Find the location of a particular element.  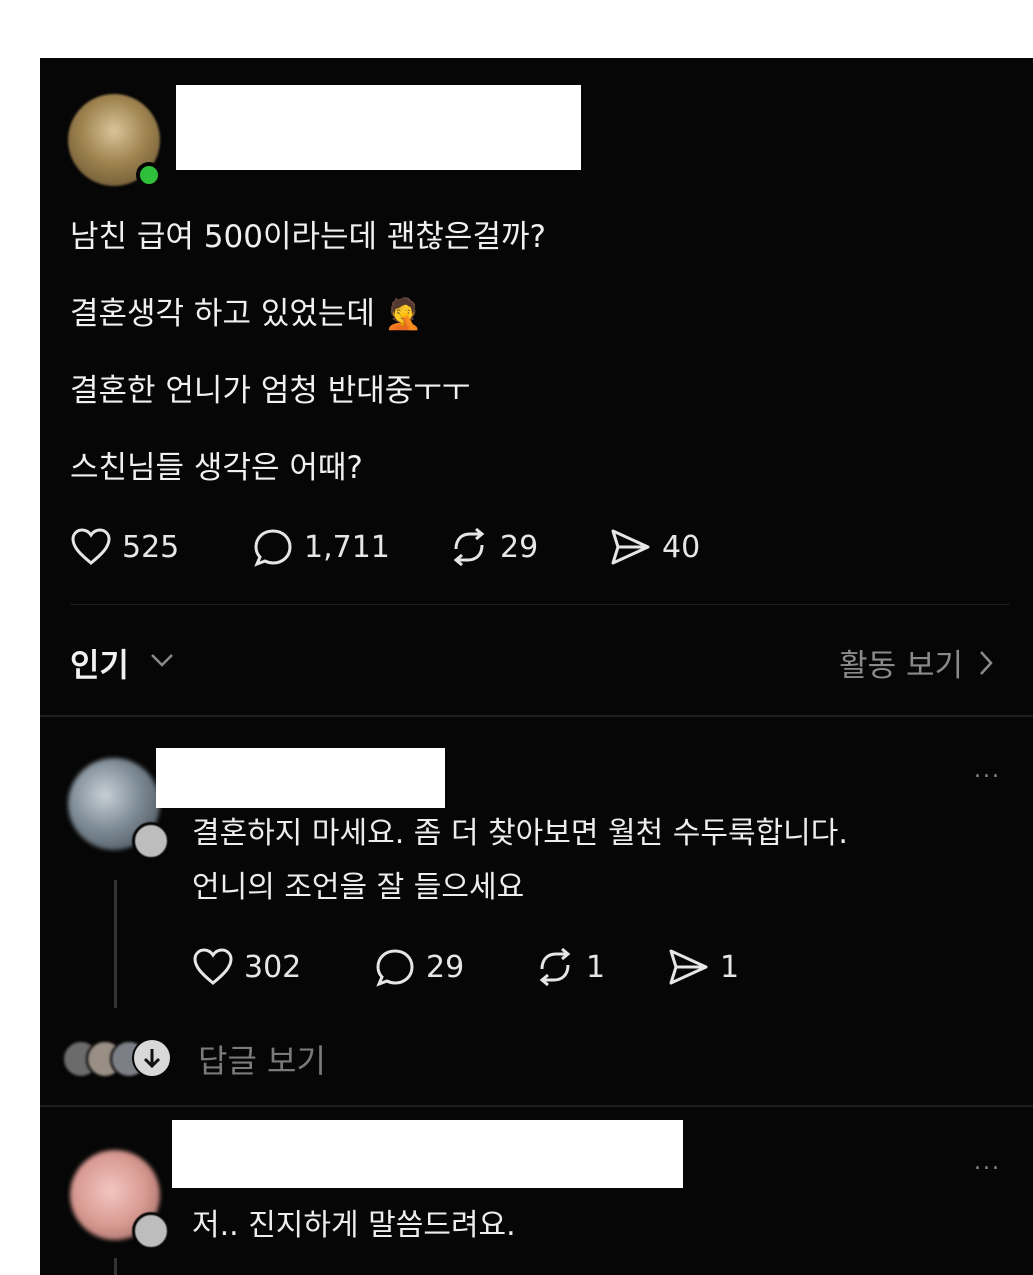

view-activity-link: 활동 보기 is located at coordinates (917, 662).